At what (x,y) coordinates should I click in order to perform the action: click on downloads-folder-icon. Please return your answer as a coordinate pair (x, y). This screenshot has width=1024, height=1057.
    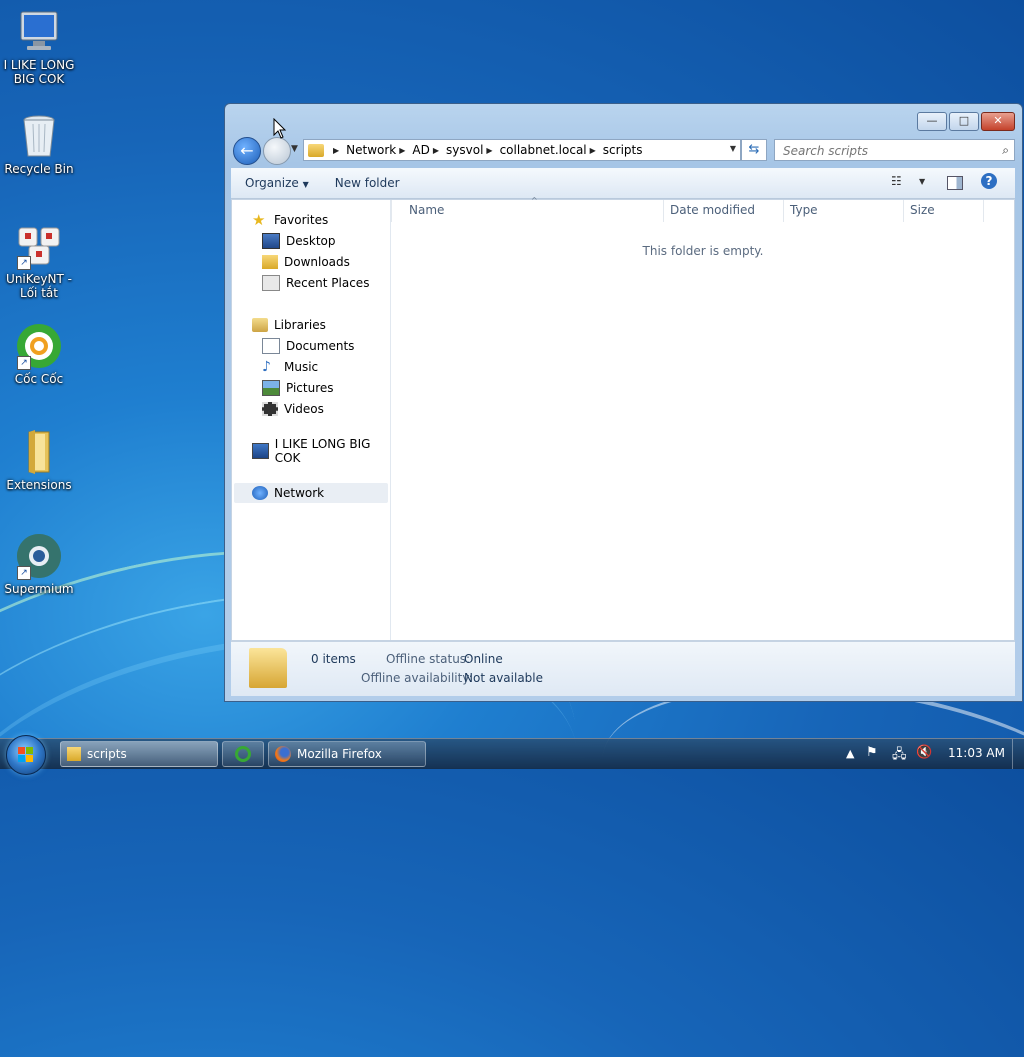
    Looking at the image, I should click on (270, 262).